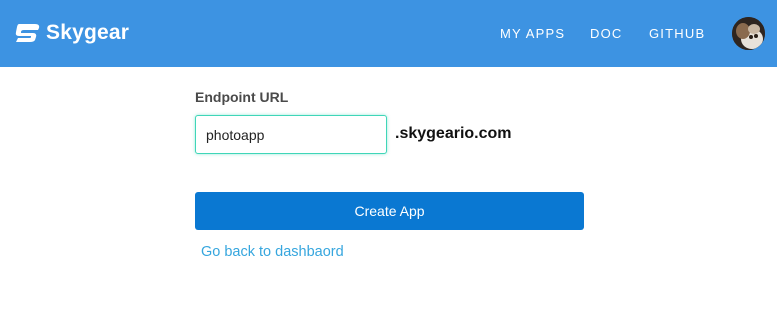  Describe the element at coordinates (532, 34) in the screenshot. I see `nav-my-apps: MY APPS` at that location.